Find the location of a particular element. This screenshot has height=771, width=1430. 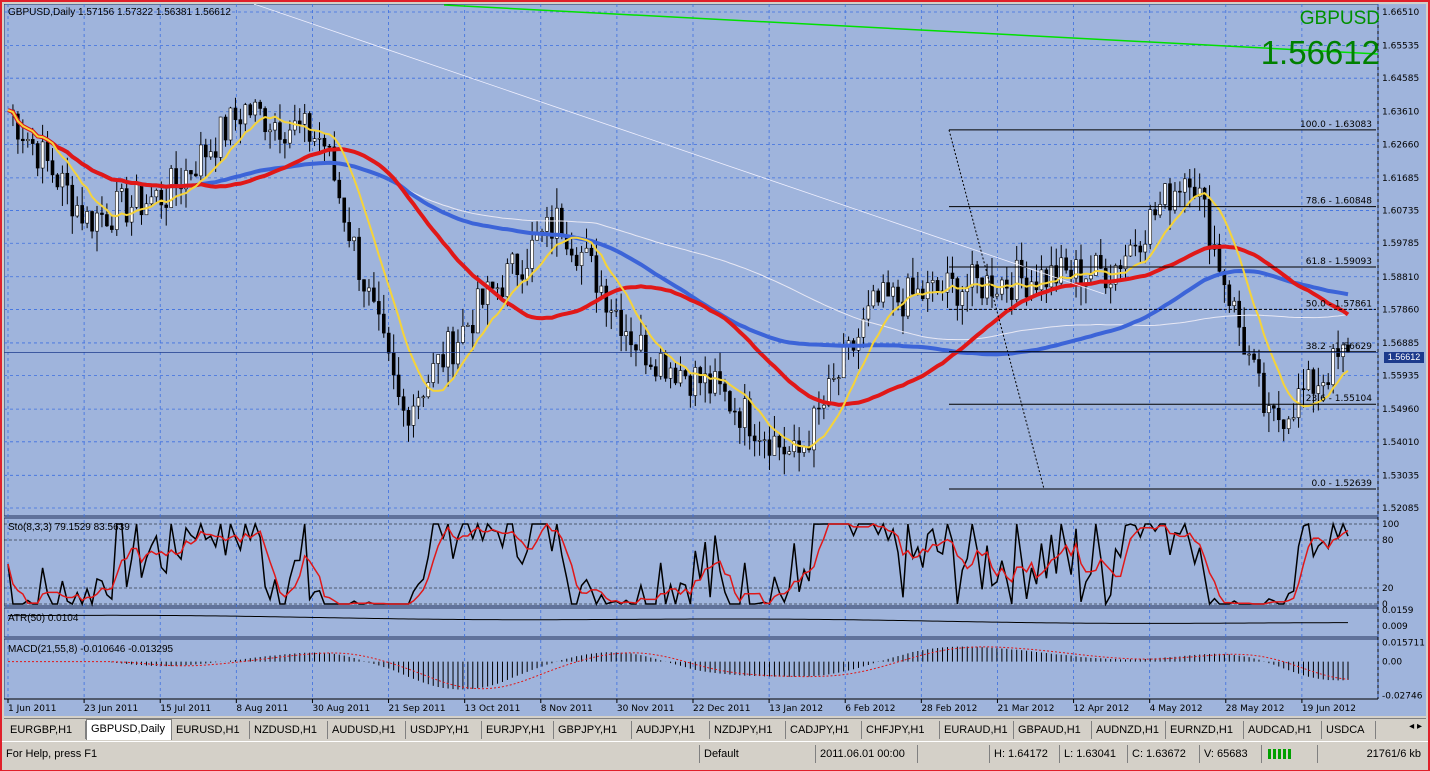

tab-chfjpy-h1: CHFJPY,H1 is located at coordinates (901, 730).